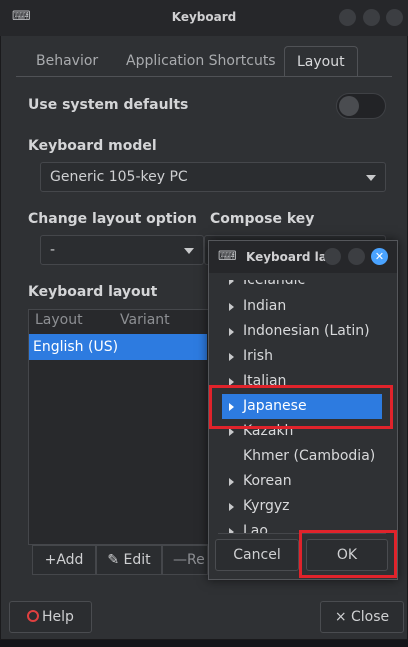 This screenshot has width=408, height=647. Describe the element at coordinates (262, 219) in the screenshot. I see `compose-key-label: Compose key` at that location.